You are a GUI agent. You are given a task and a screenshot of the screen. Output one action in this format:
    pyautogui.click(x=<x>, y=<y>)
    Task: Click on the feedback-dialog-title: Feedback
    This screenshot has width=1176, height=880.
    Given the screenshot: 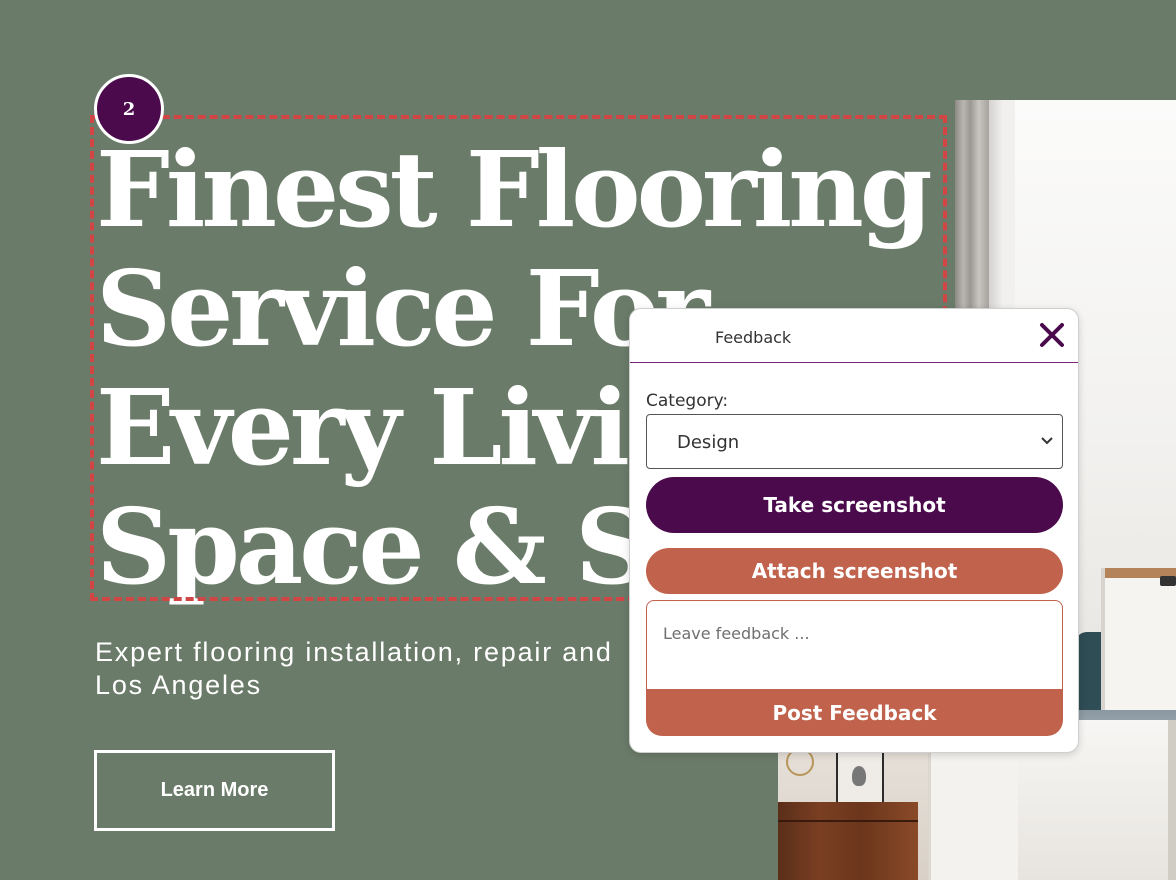 What is the action you would take?
    pyautogui.click(x=753, y=337)
    